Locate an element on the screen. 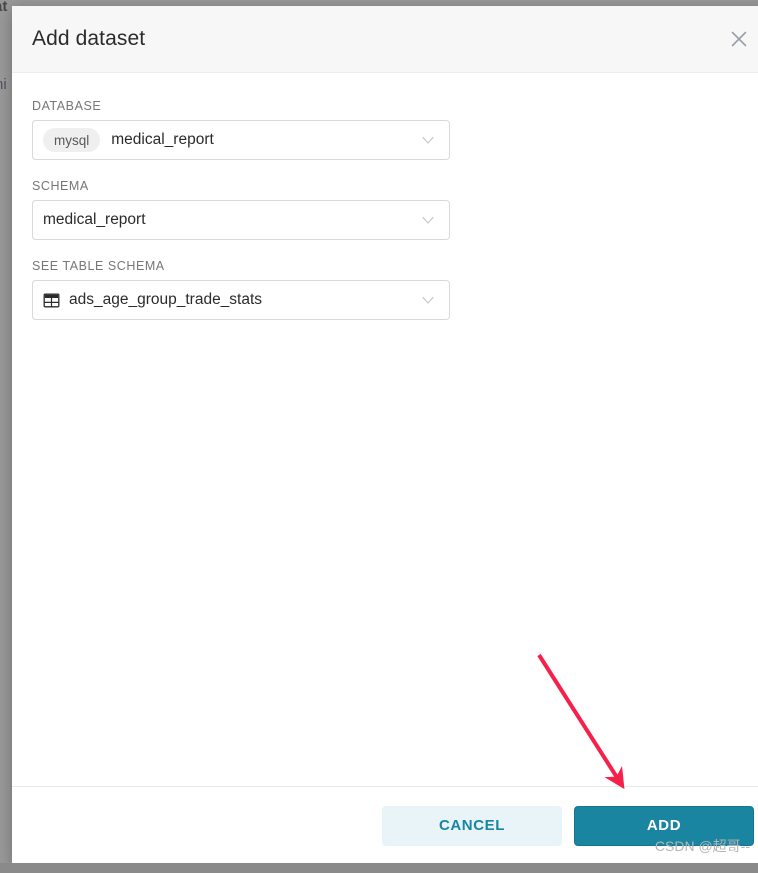 The width and height of the screenshot is (758, 873). database-engine-badge: mysql is located at coordinates (72, 140).